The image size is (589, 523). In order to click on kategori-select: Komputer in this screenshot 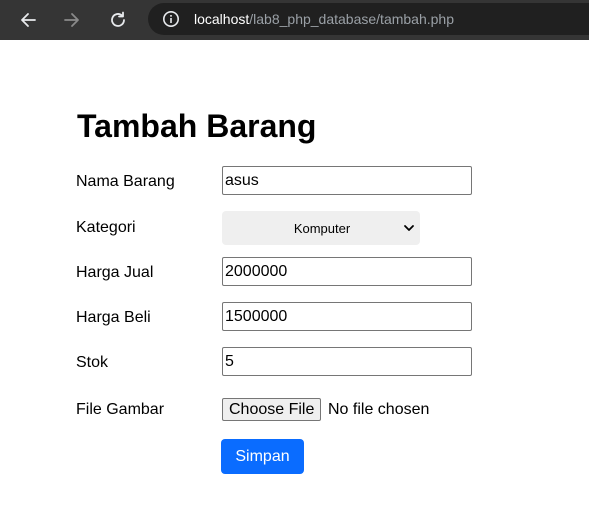, I will do `click(321, 228)`.